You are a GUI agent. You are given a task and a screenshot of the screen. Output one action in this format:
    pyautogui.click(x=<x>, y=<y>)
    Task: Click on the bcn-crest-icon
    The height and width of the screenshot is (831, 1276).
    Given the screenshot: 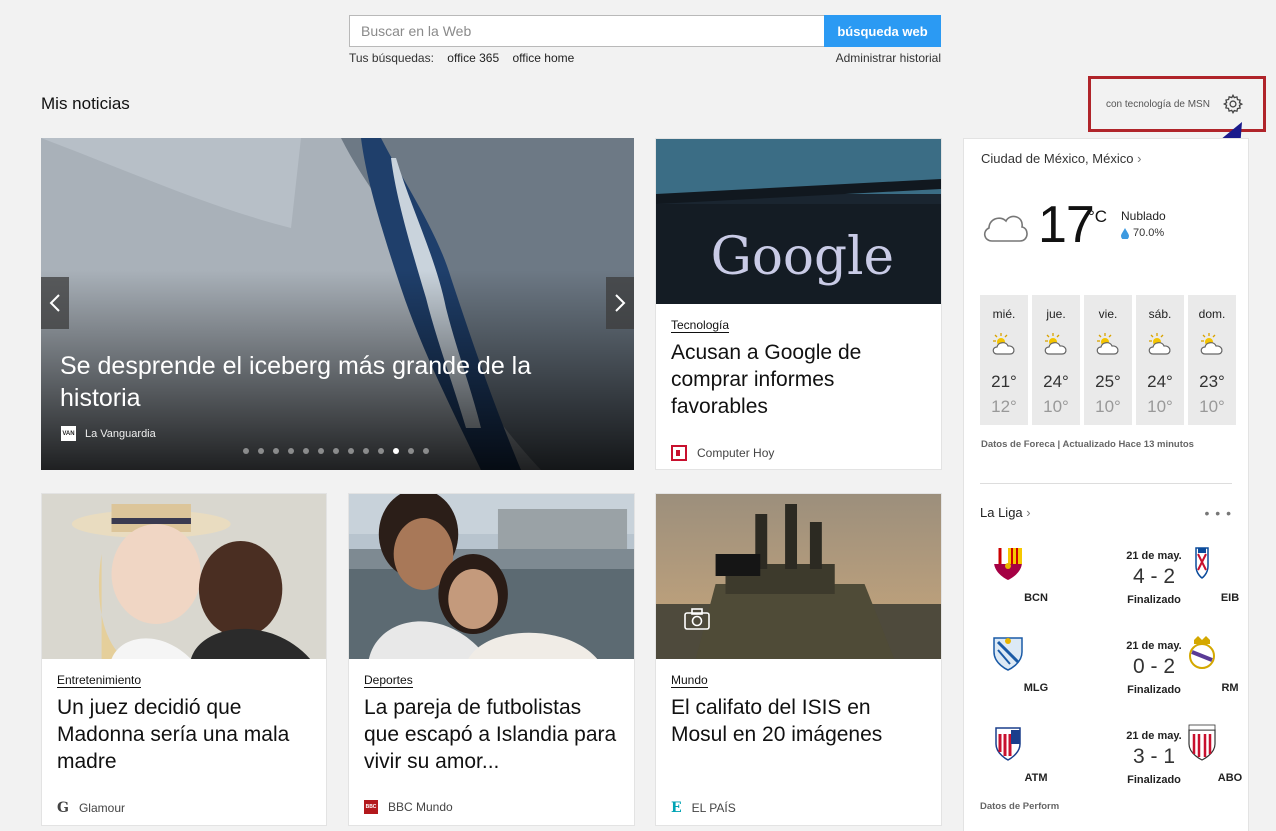 What is the action you would take?
    pyautogui.click(x=1008, y=565)
    